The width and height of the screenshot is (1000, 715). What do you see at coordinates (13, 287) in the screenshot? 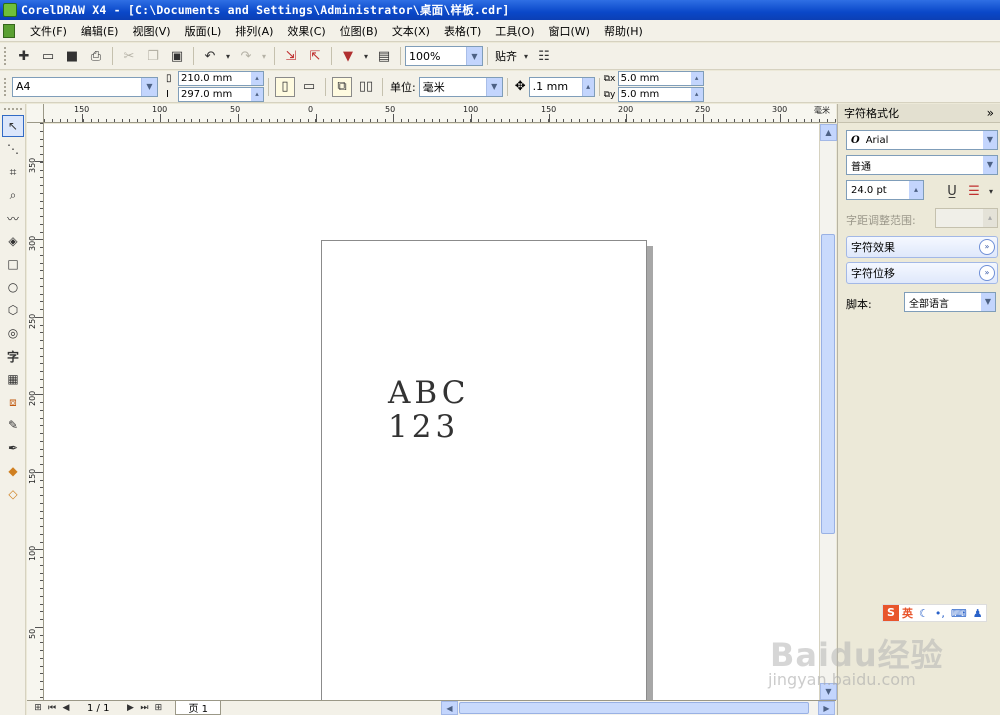
I see `ellipse-tool-icon: ○` at bounding box center [13, 287].